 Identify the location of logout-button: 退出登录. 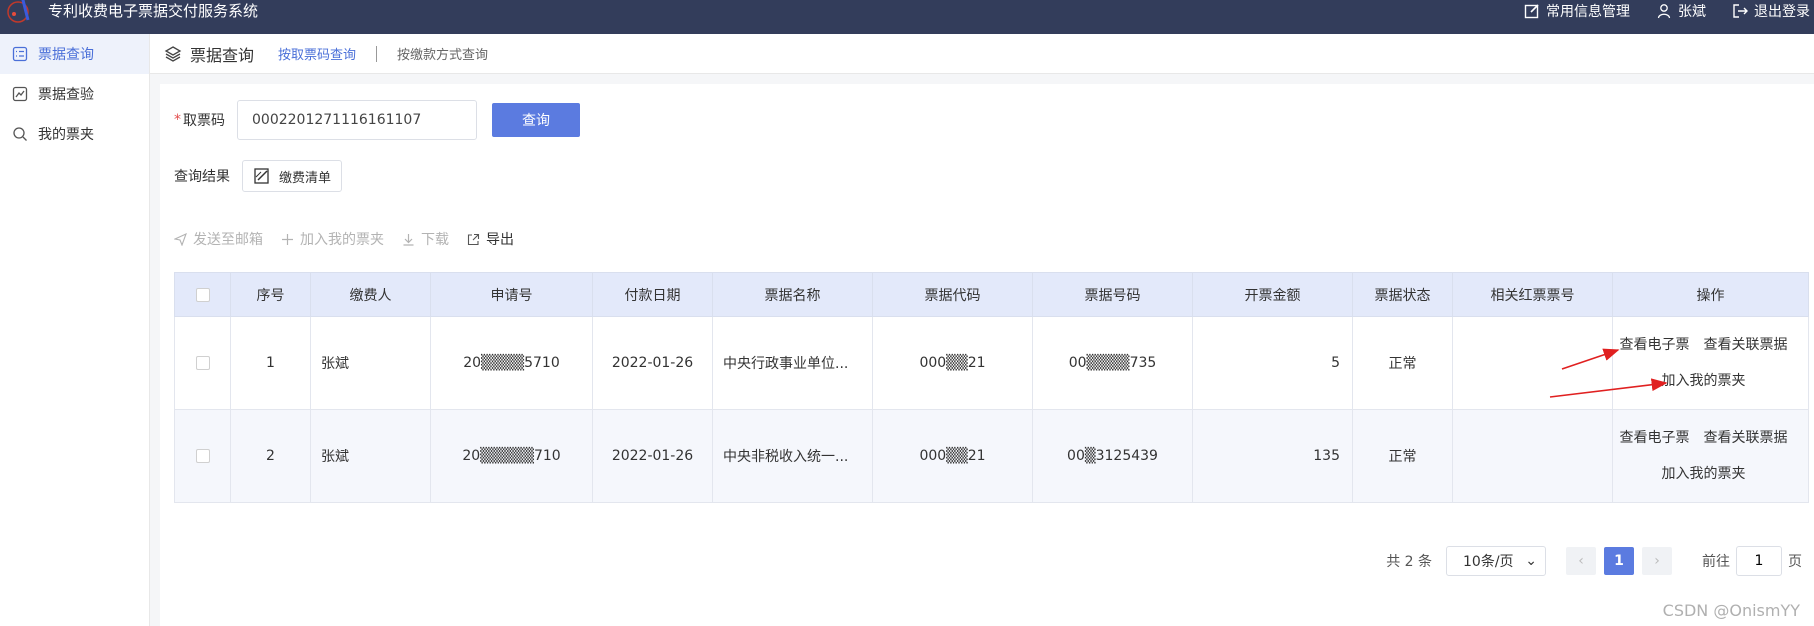
(1771, 11).